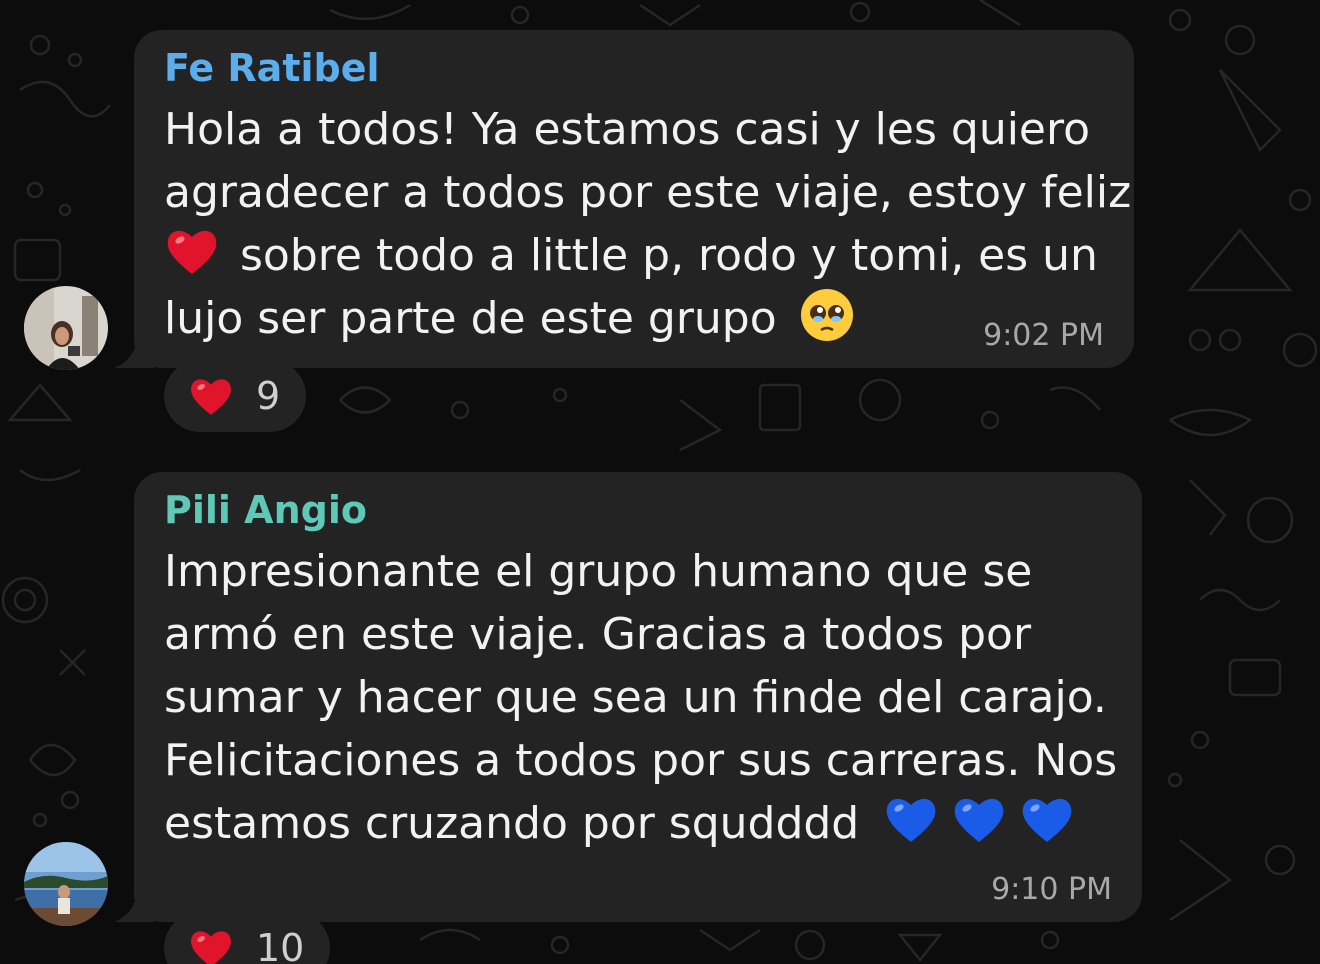  Describe the element at coordinates (280, 945) in the screenshot. I see `reaction-count: 10` at that location.